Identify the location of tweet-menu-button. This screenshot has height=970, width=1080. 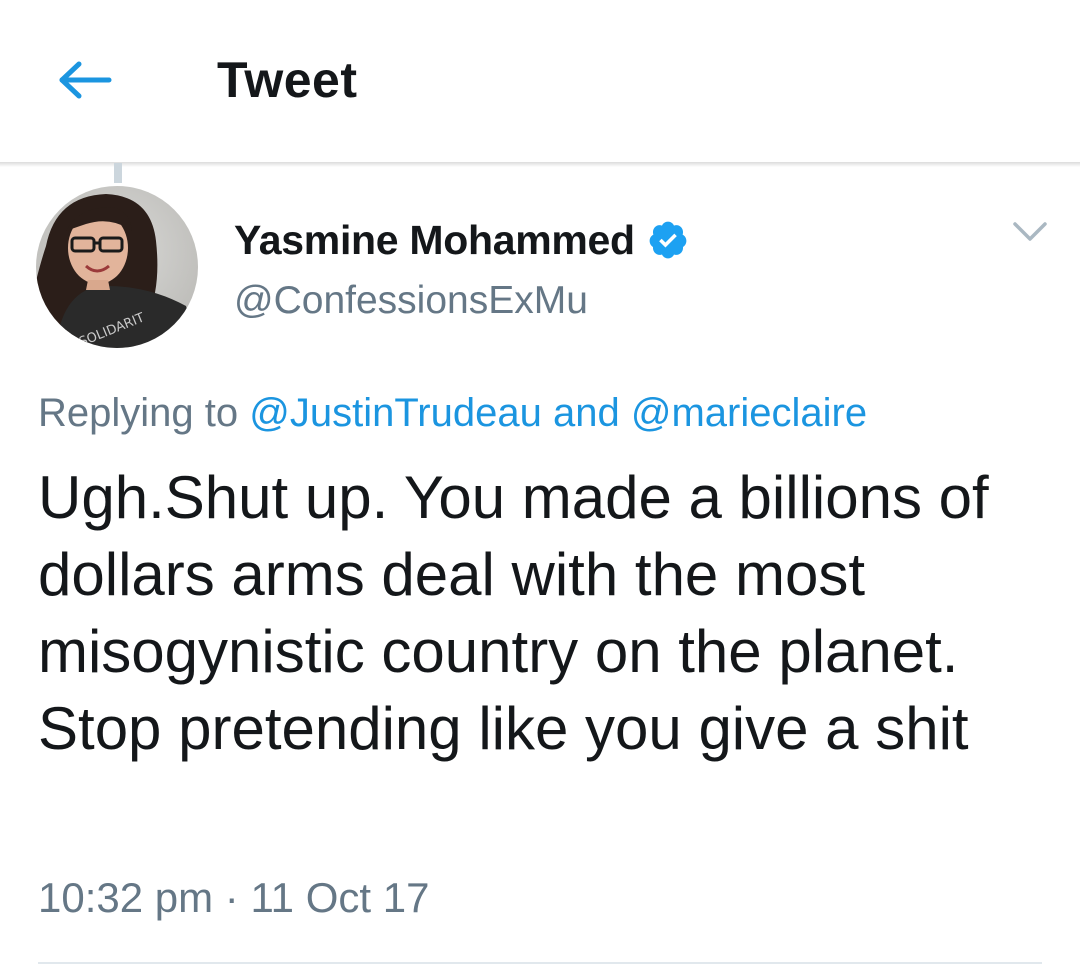
(1030, 232).